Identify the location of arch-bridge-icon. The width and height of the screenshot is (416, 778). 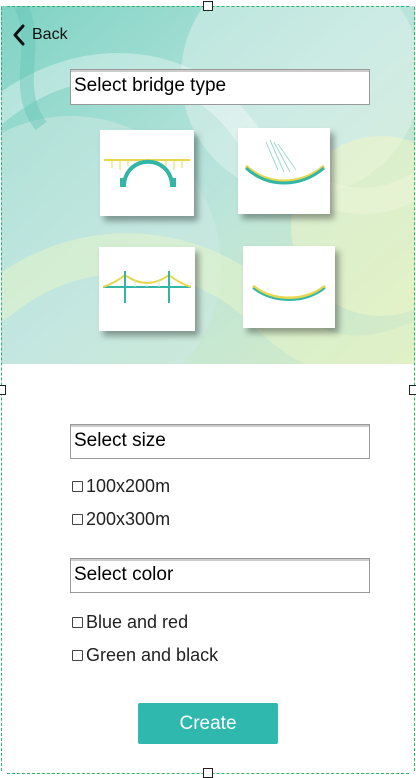
(147, 173).